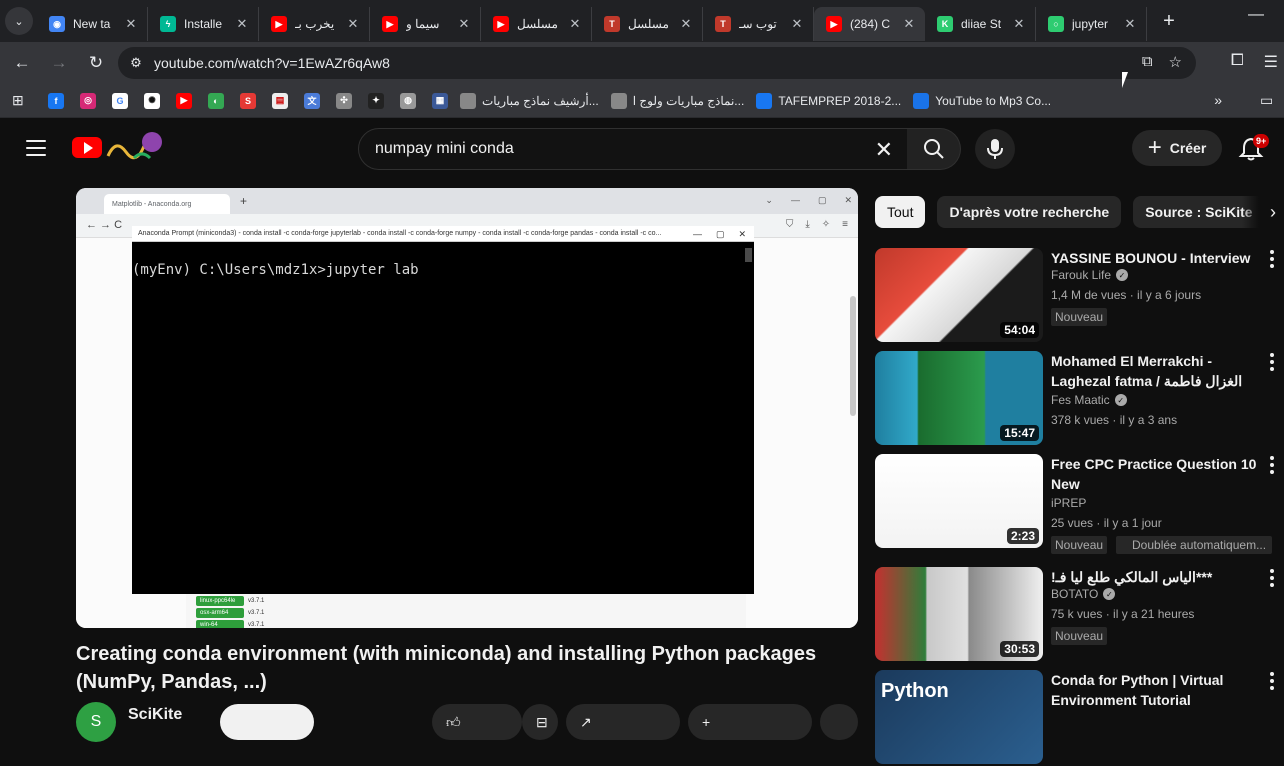 The image size is (1284, 766). I want to click on video-thumbnail: 2:23, so click(959, 501).